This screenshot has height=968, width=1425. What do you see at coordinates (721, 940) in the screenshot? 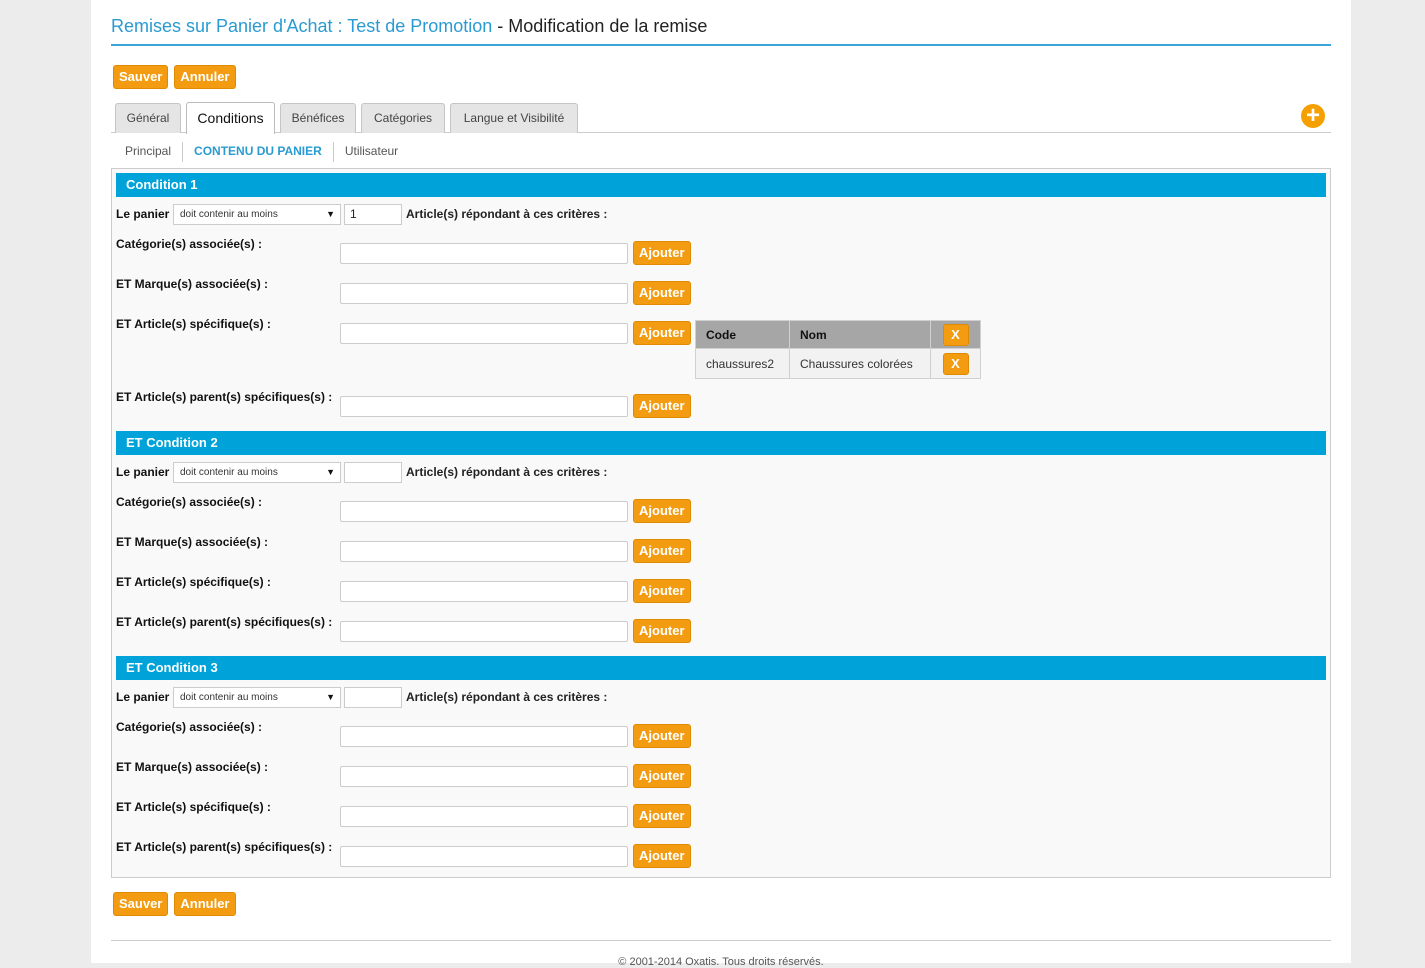
I see `footer-divider` at bounding box center [721, 940].